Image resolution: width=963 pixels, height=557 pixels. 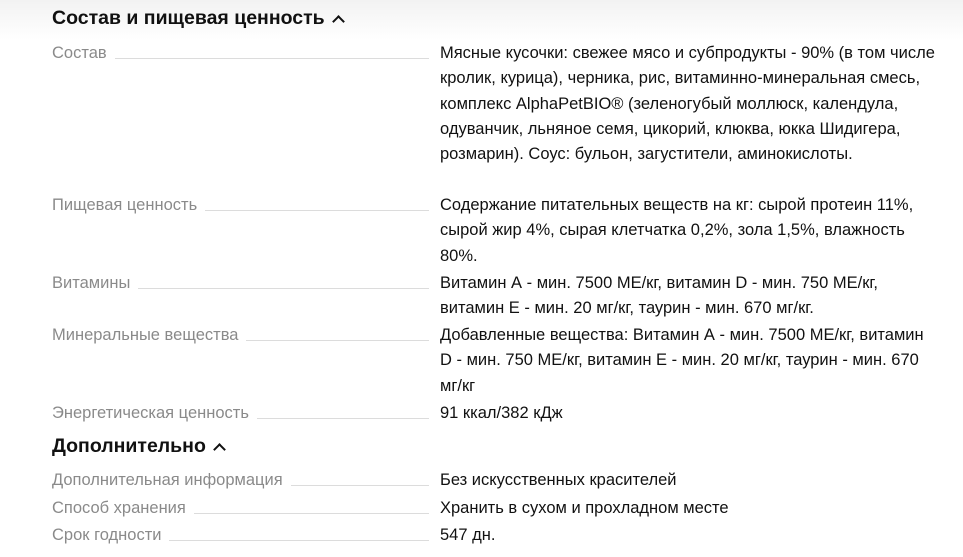 I want to click on spec-value: 91 ккал/382 кДж, so click(x=501, y=413).